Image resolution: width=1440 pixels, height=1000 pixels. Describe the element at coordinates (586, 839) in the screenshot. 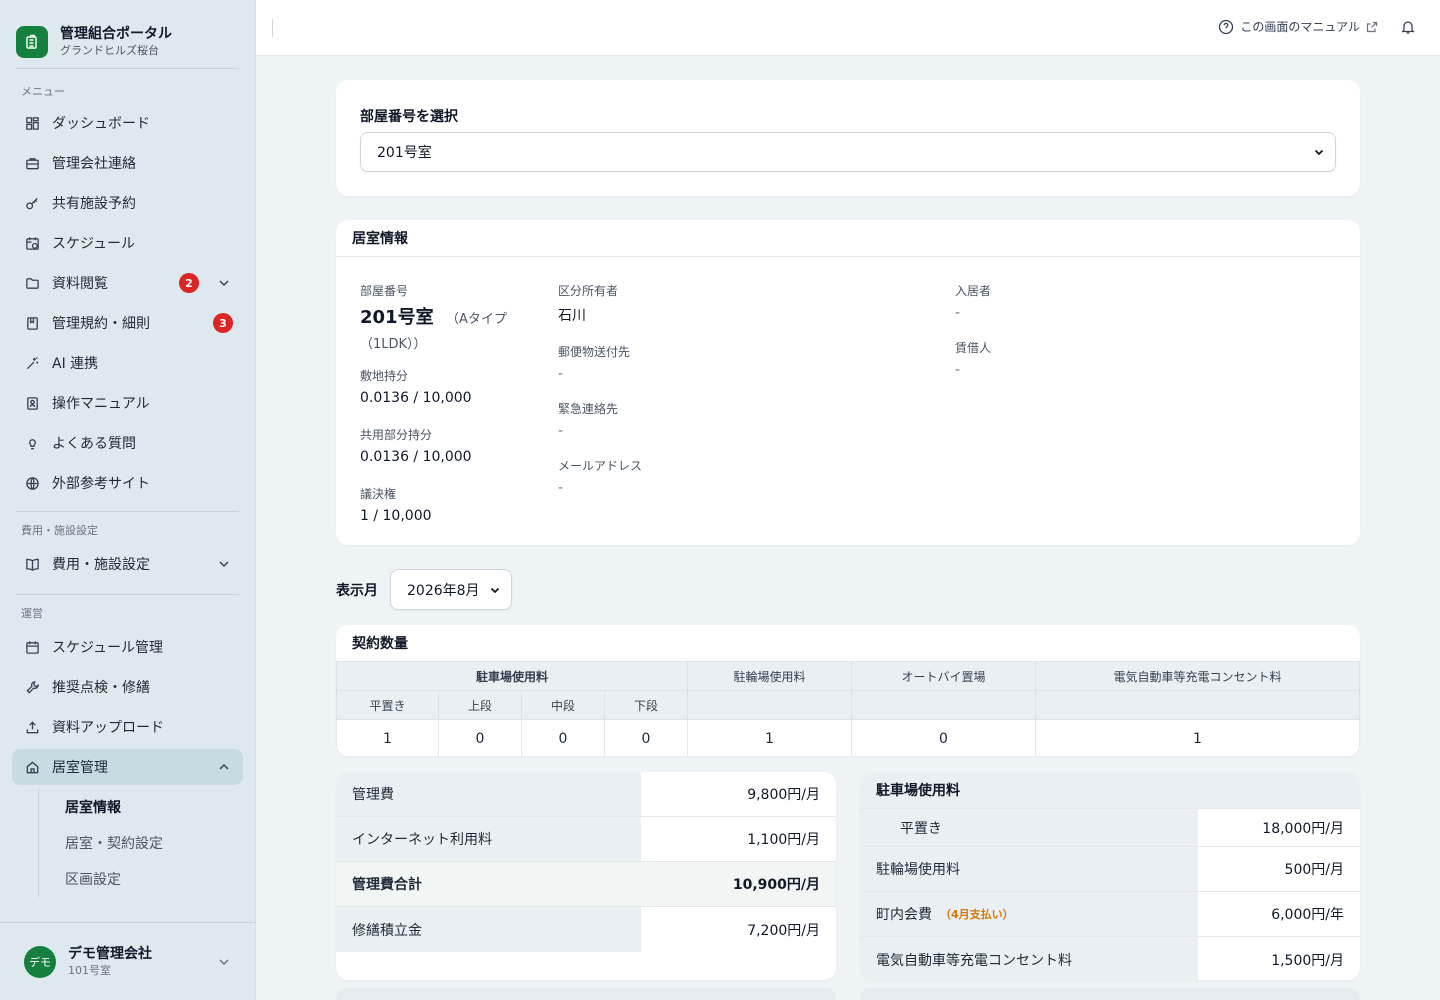

I see `fee-row: インターネット利用料 1,100円/月` at that location.